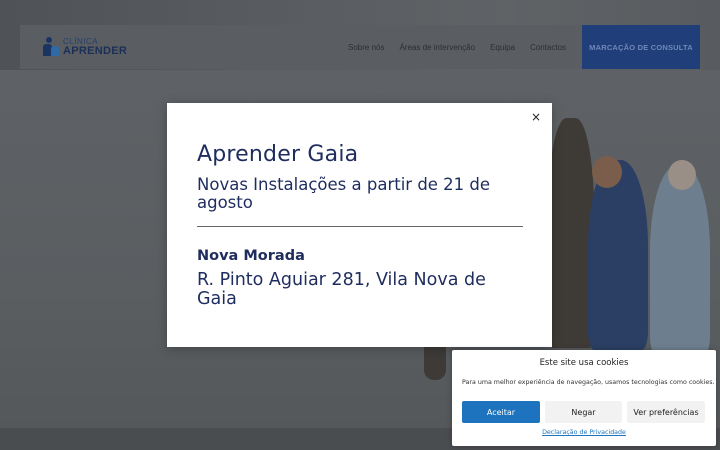 Image resolution: width=720 pixels, height=450 pixels. I want to click on logo-brand-text: APRENDER, so click(95, 50).